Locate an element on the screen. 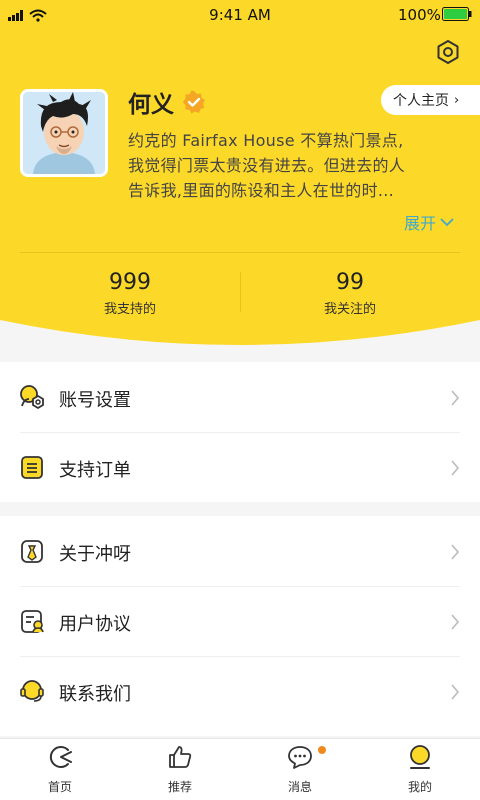 The image size is (480, 800). name-row: 何义 is located at coordinates (167, 102).